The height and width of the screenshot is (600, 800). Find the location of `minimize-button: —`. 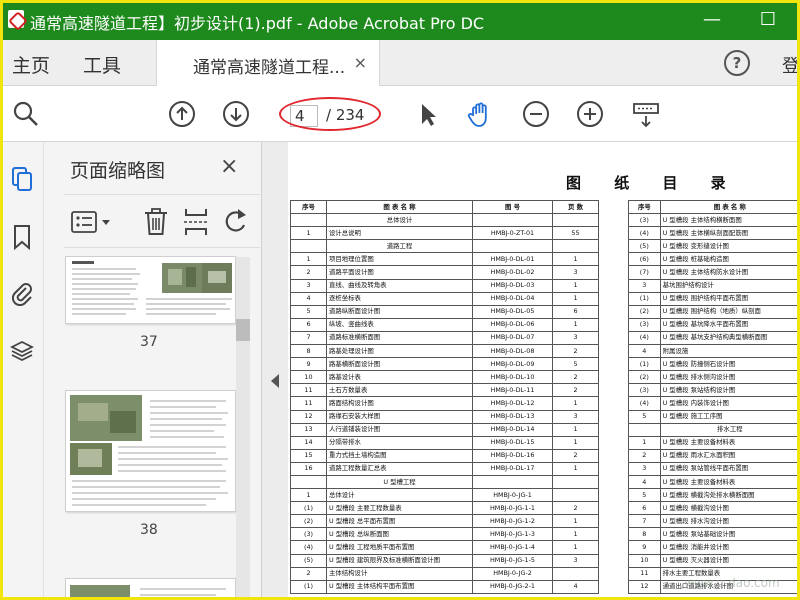

minimize-button: — is located at coordinates (712, 20).